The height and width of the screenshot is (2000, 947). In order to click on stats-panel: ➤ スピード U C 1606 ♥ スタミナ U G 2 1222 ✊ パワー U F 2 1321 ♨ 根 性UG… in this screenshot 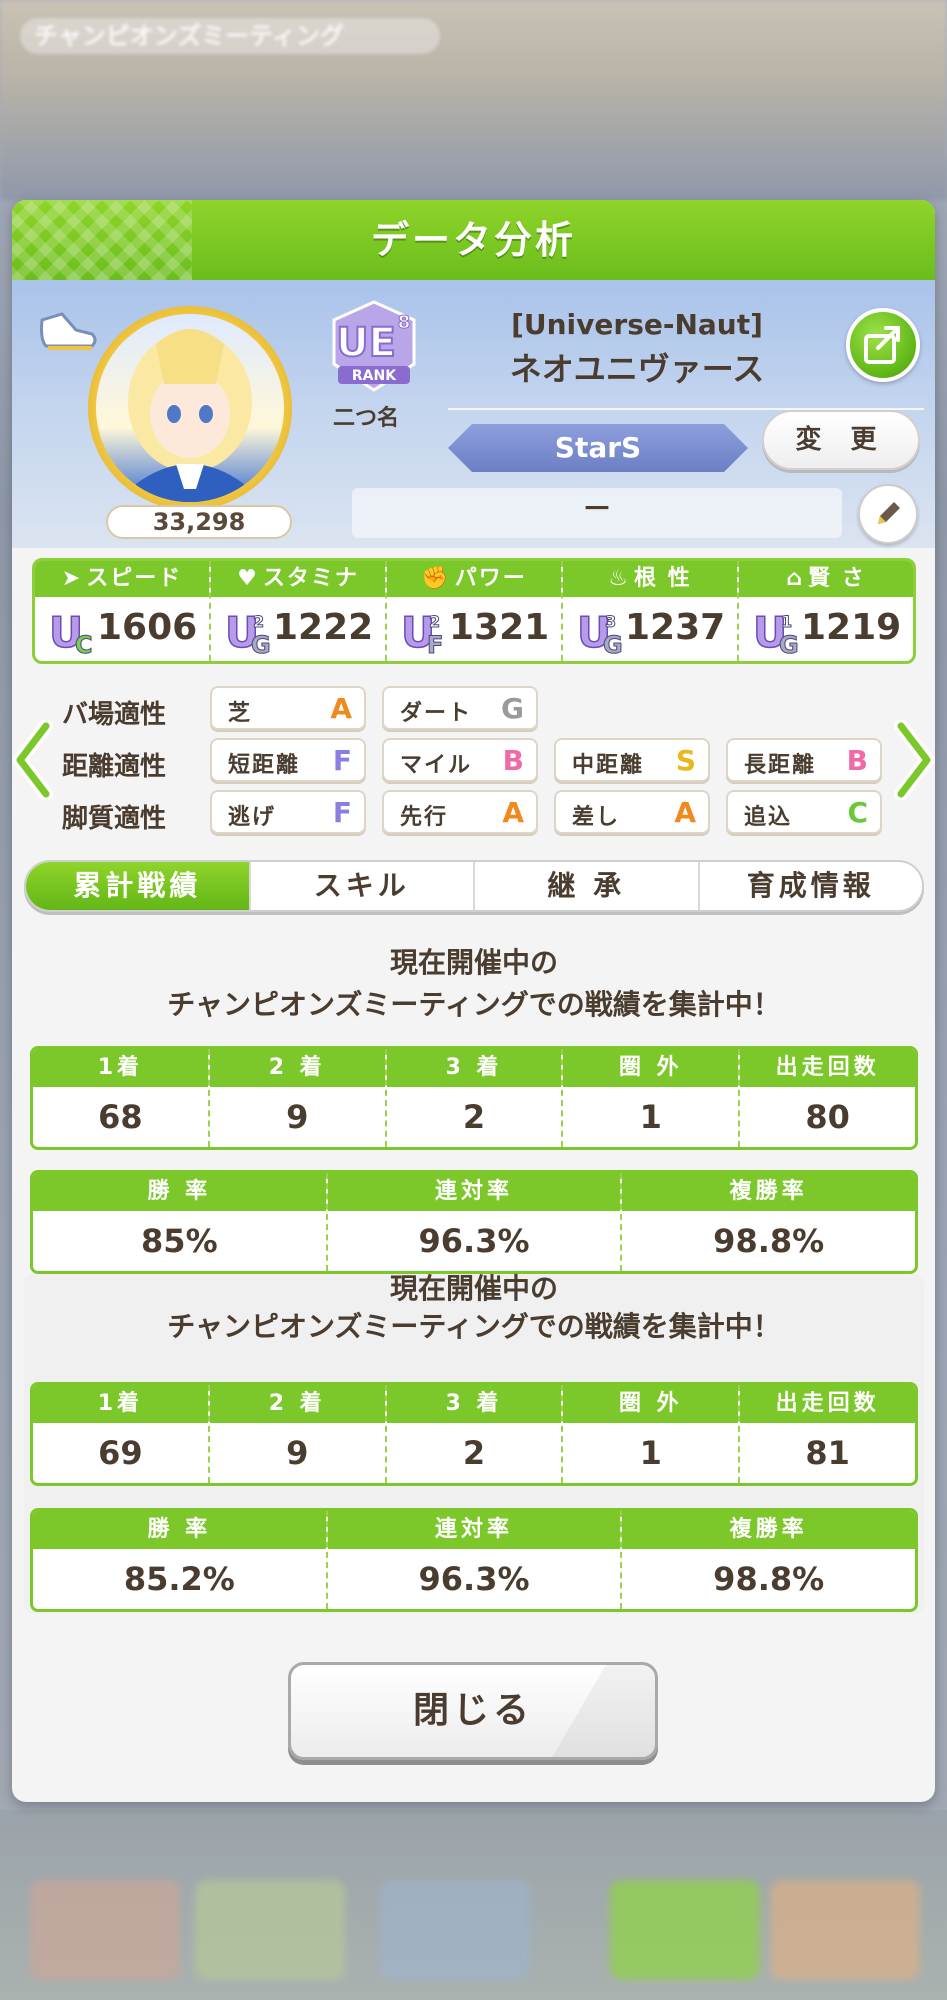, I will do `click(474, 611)`.